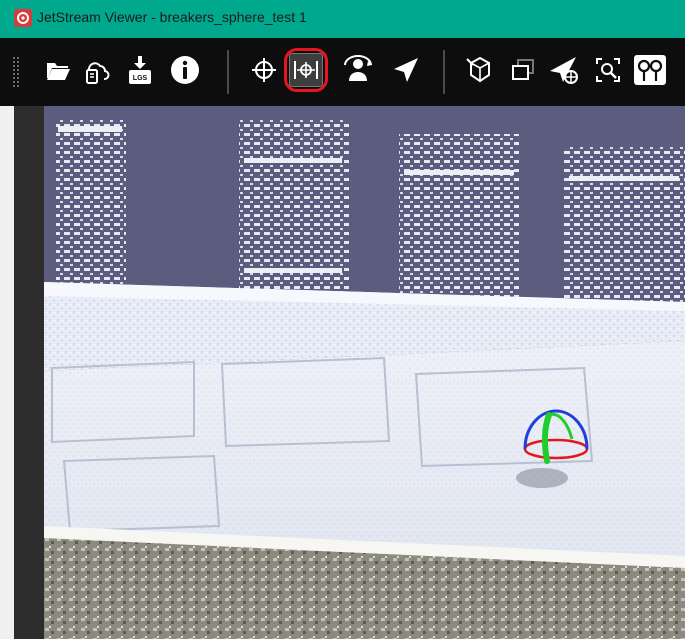 Image resolution: width=685 pixels, height=639 pixels. What do you see at coordinates (58, 70) in the screenshot?
I see `open-folder-icon` at bounding box center [58, 70].